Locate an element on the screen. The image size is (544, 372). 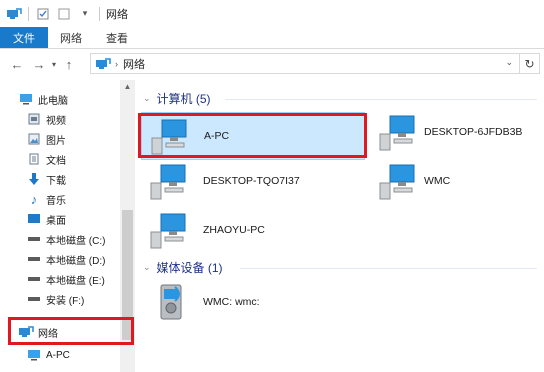
recent-locations-icon: ▾ is located at coordinates (54, 64).